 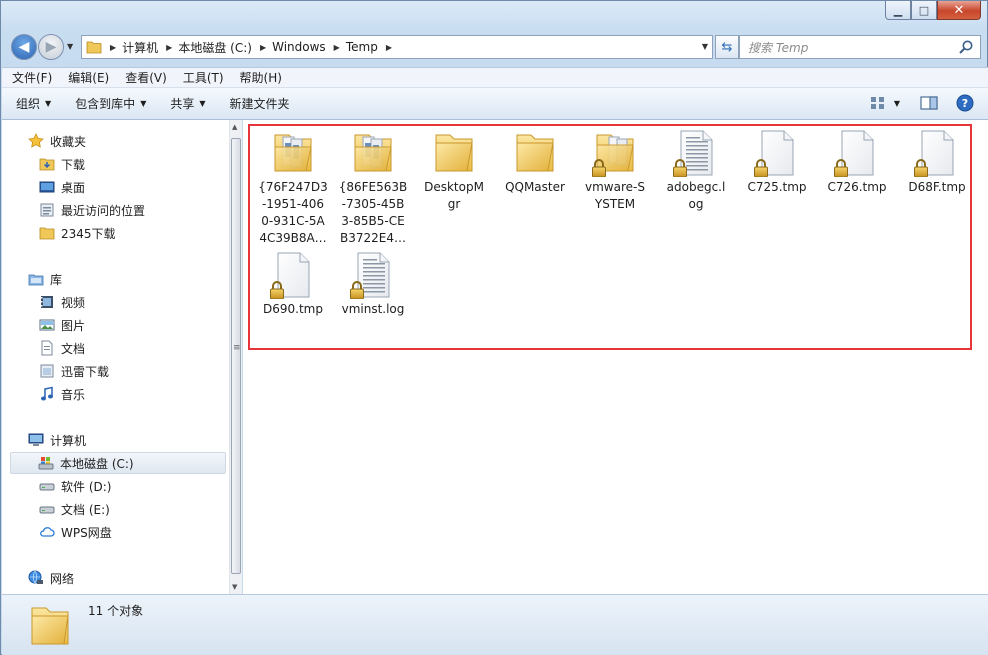 I want to click on refresh-button: ⇆, so click(x=727, y=47).